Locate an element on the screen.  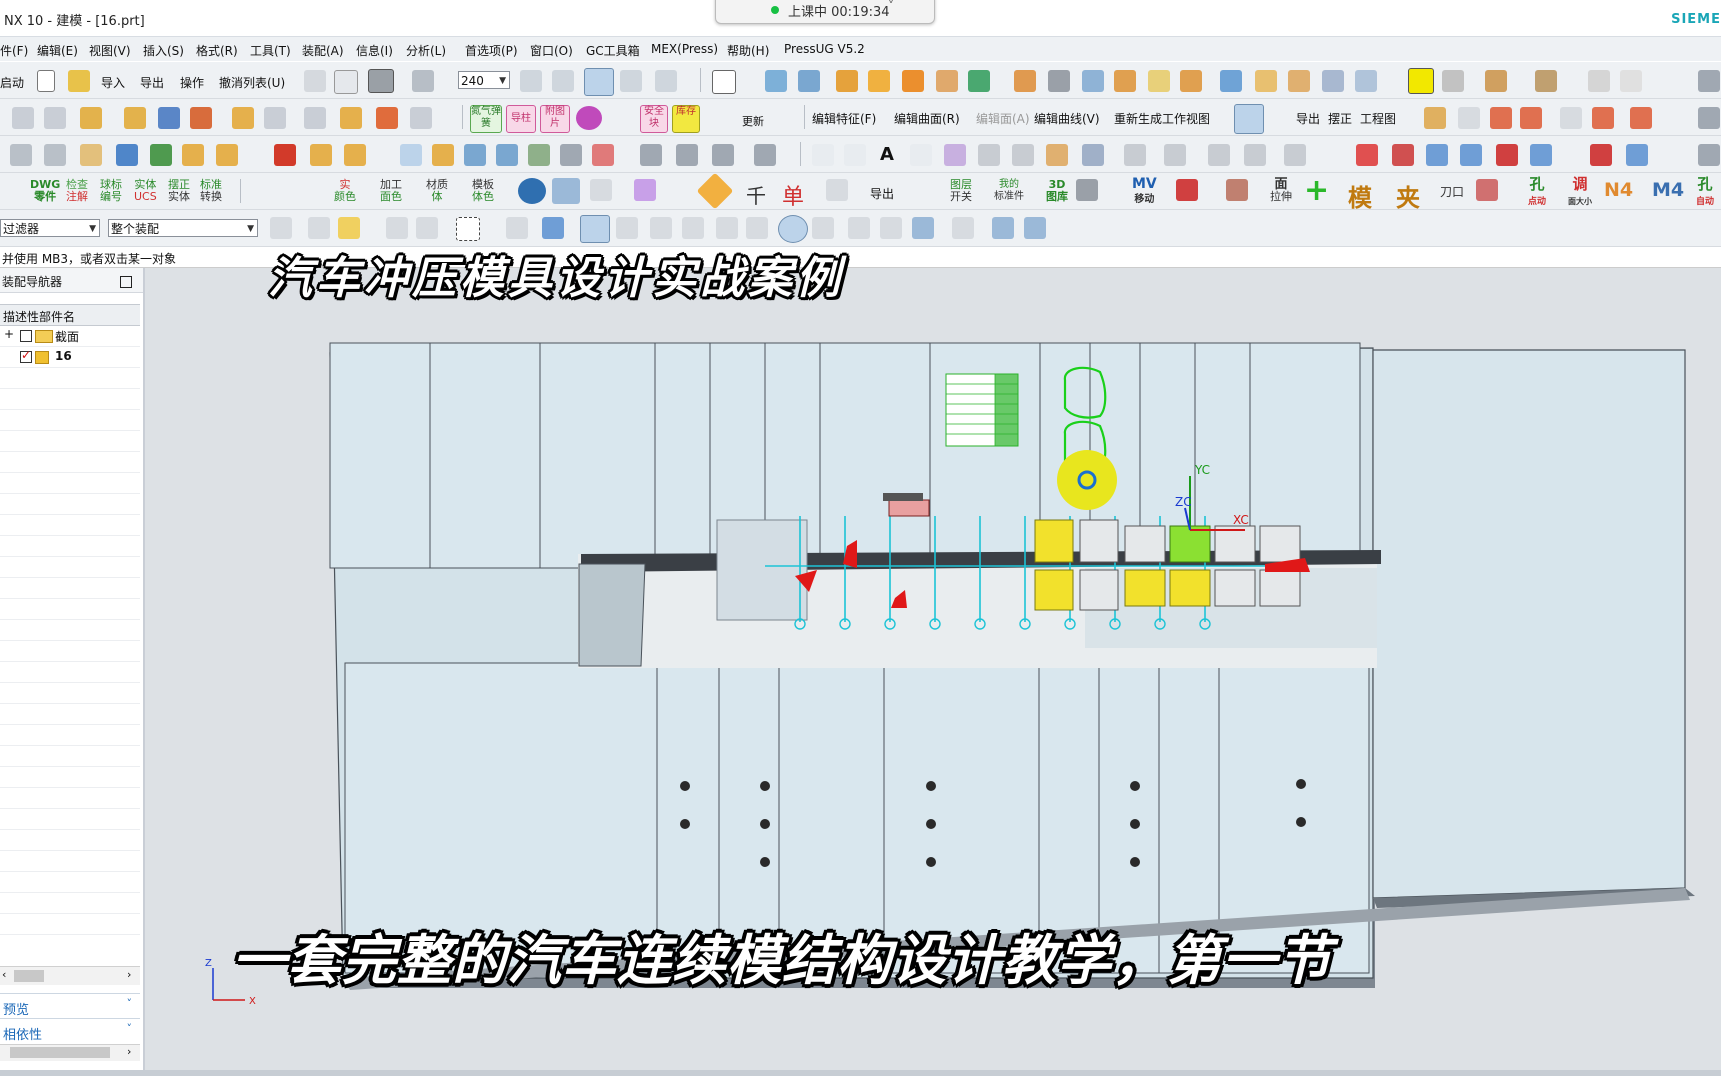
plate-icon is located at coordinates (1507, 155).